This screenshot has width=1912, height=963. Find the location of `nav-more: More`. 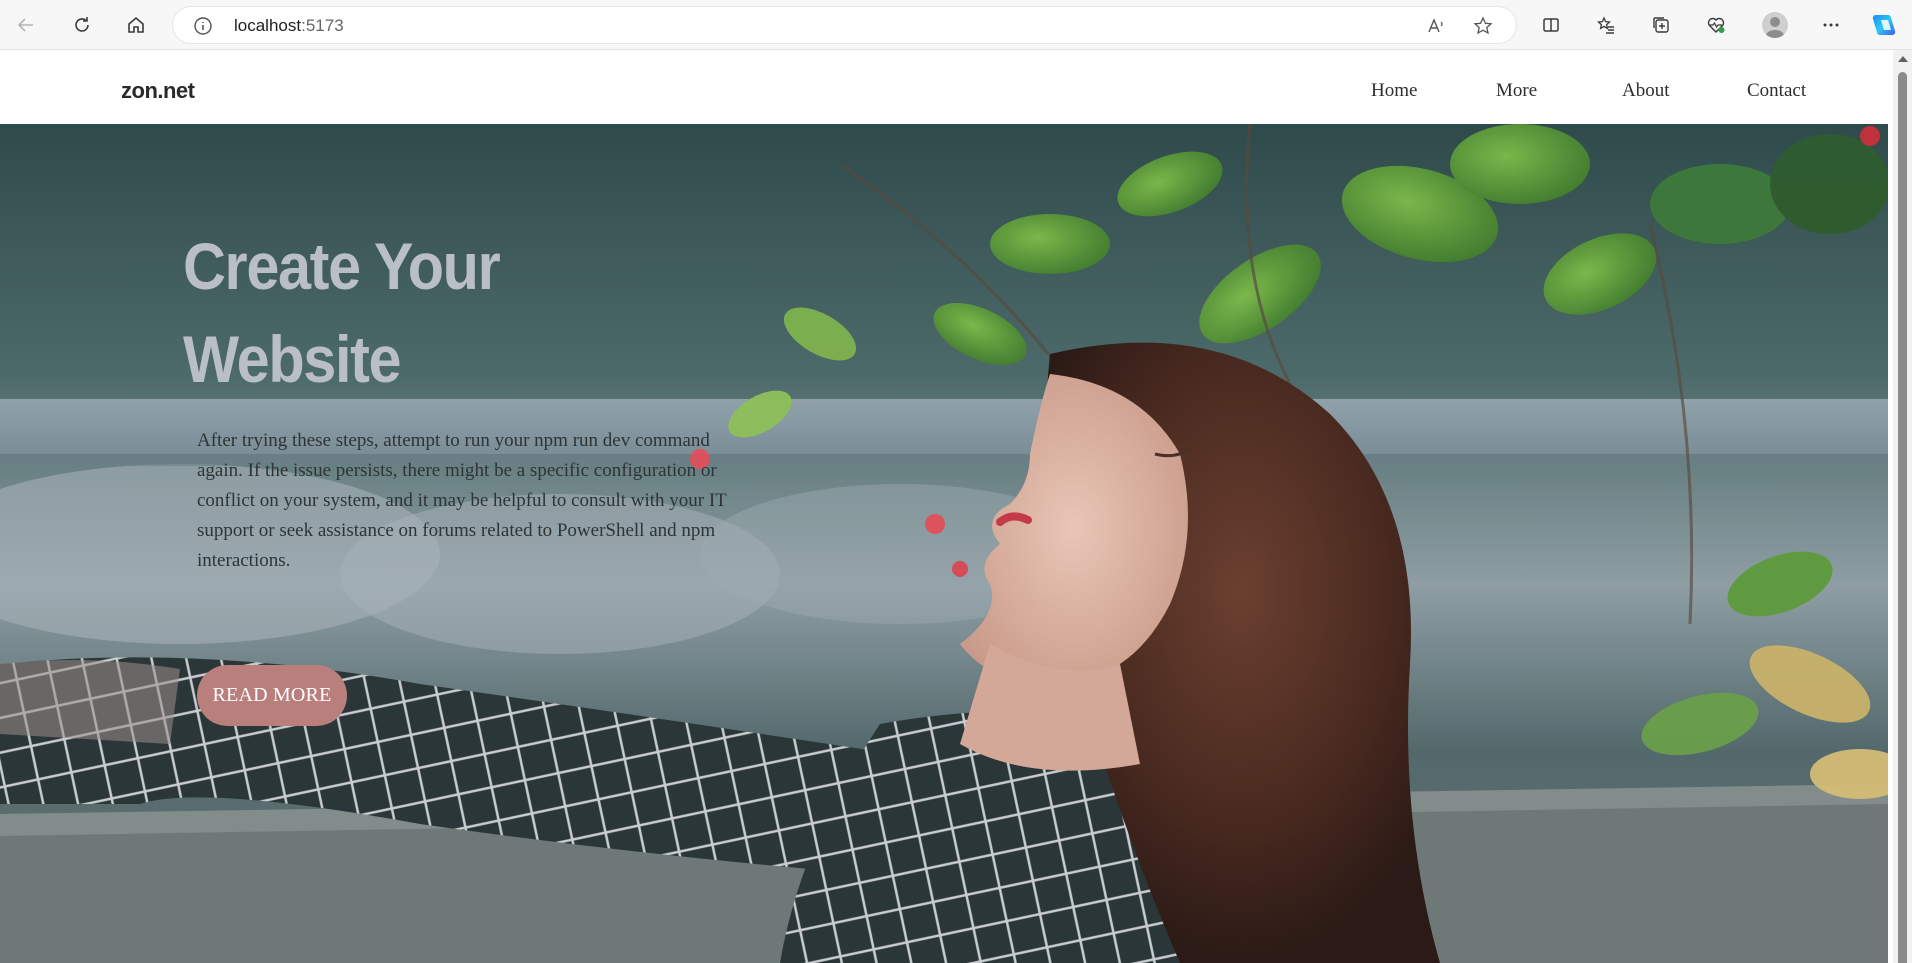

nav-more: More is located at coordinates (1516, 91).